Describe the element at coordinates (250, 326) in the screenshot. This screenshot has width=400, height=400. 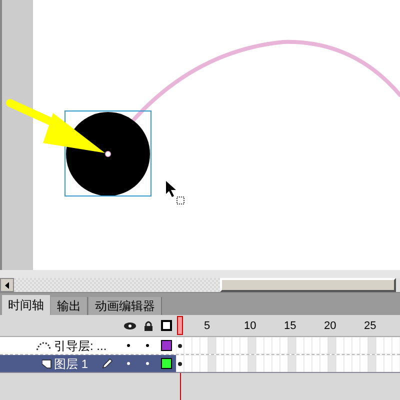
I see `frame-number: 10` at that location.